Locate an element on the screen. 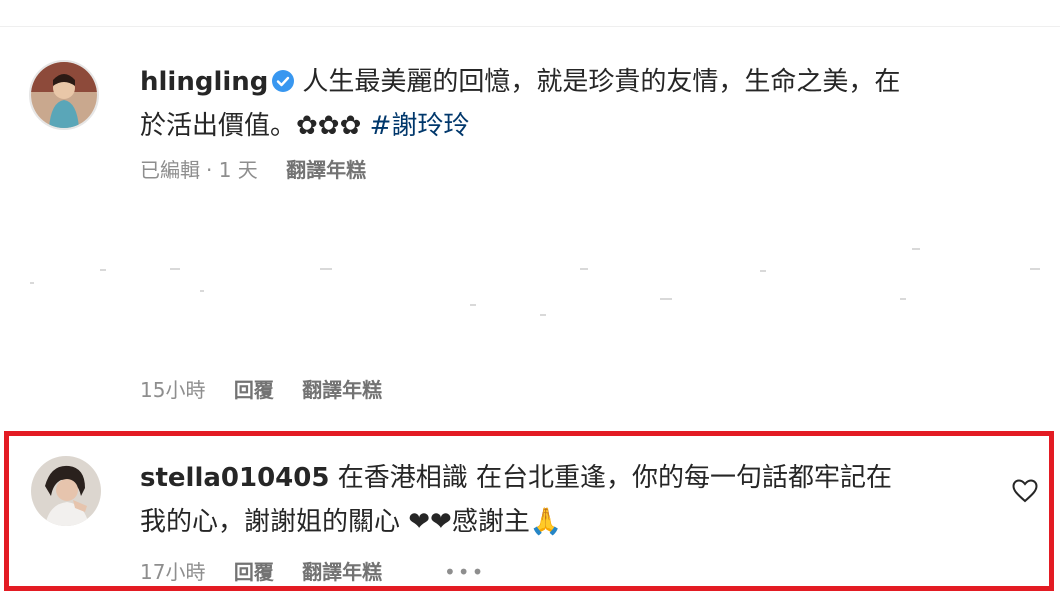 Image resolution: width=1060 pixels, height=596 pixels. username: stella010405 is located at coordinates (234, 478).